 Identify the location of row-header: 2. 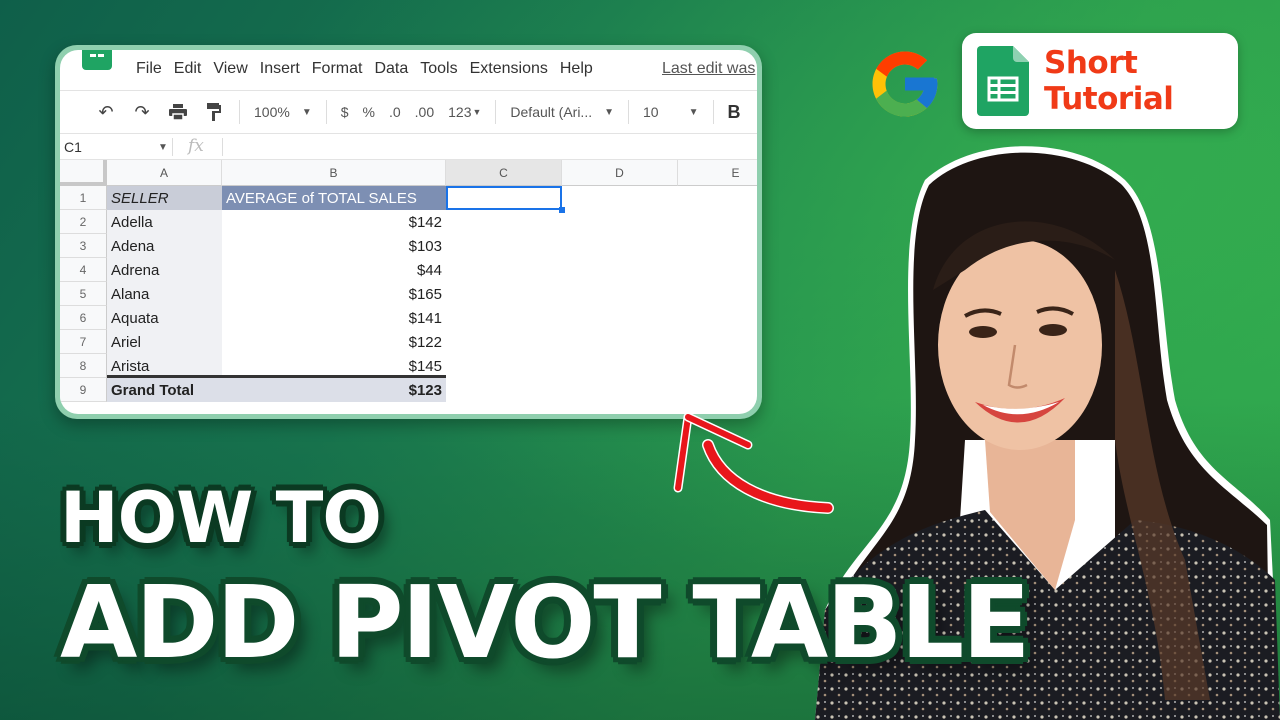
(83, 222).